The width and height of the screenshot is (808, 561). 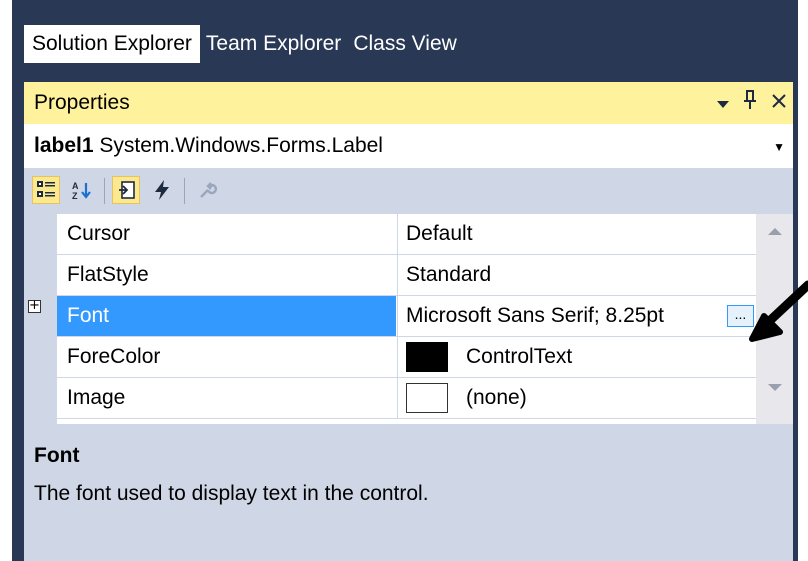 What do you see at coordinates (778, 311) in the screenshot?
I see `annotation-arrow-icon` at bounding box center [778, 311].